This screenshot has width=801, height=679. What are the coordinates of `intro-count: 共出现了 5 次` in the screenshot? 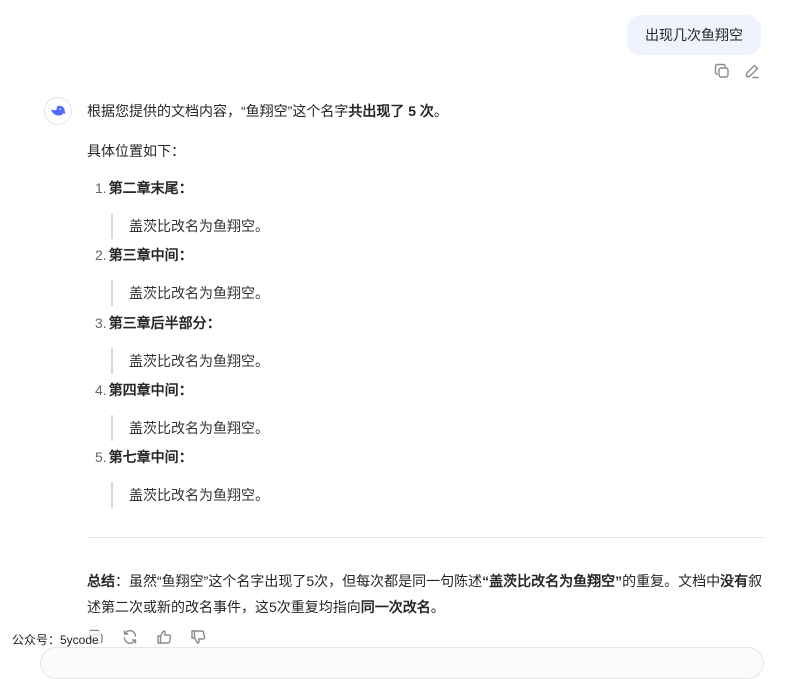 It's located at (391, 111).